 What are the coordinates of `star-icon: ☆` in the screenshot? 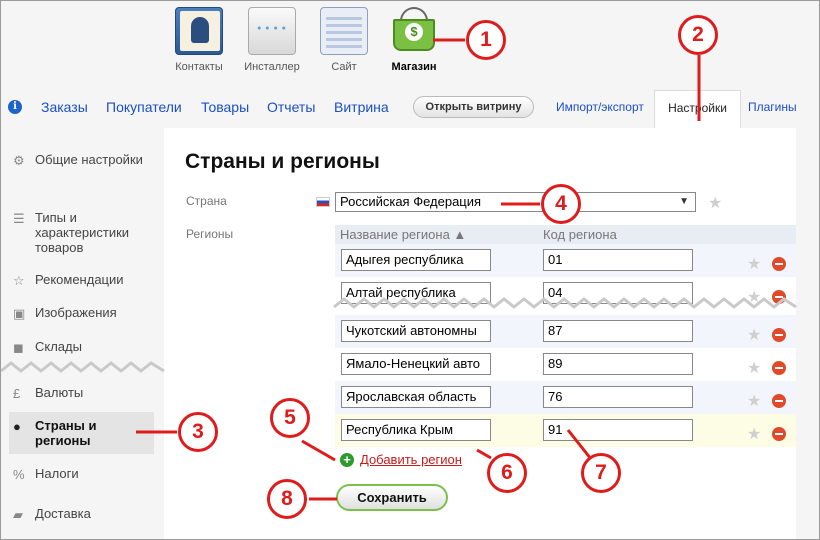 It's located at (19, 280).